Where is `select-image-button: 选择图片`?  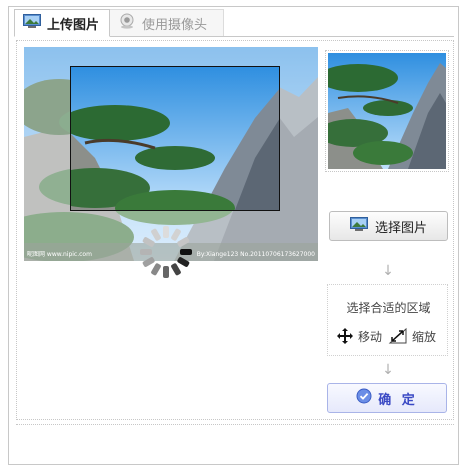 select-image-button: 选择图片 is located at coordinates (388, 226).